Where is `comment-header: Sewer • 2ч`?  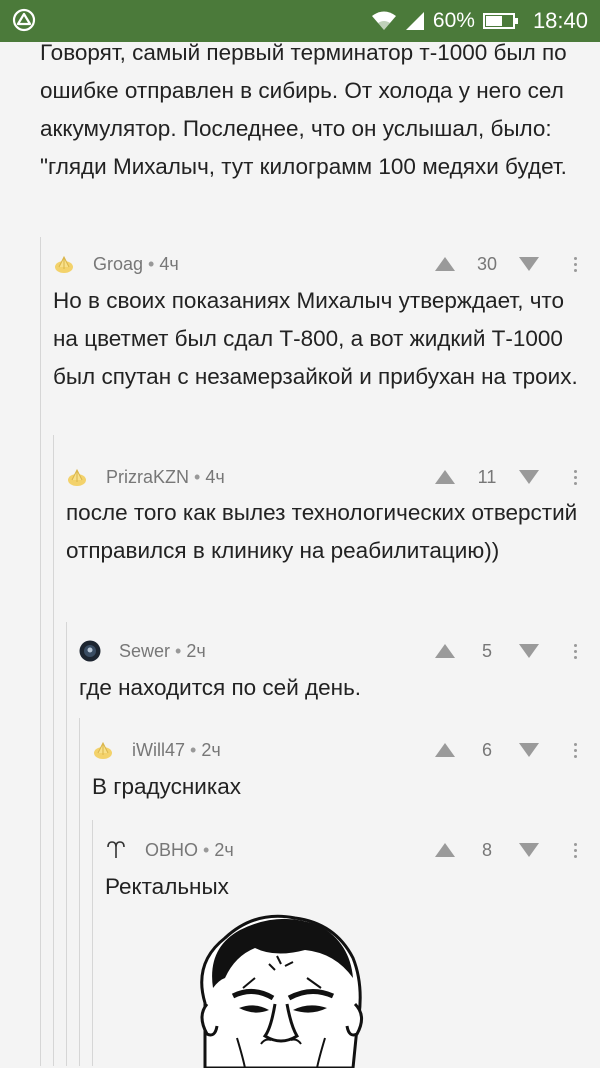 comment-header: Sewer • 2ч is located at coordinates (142, 651).